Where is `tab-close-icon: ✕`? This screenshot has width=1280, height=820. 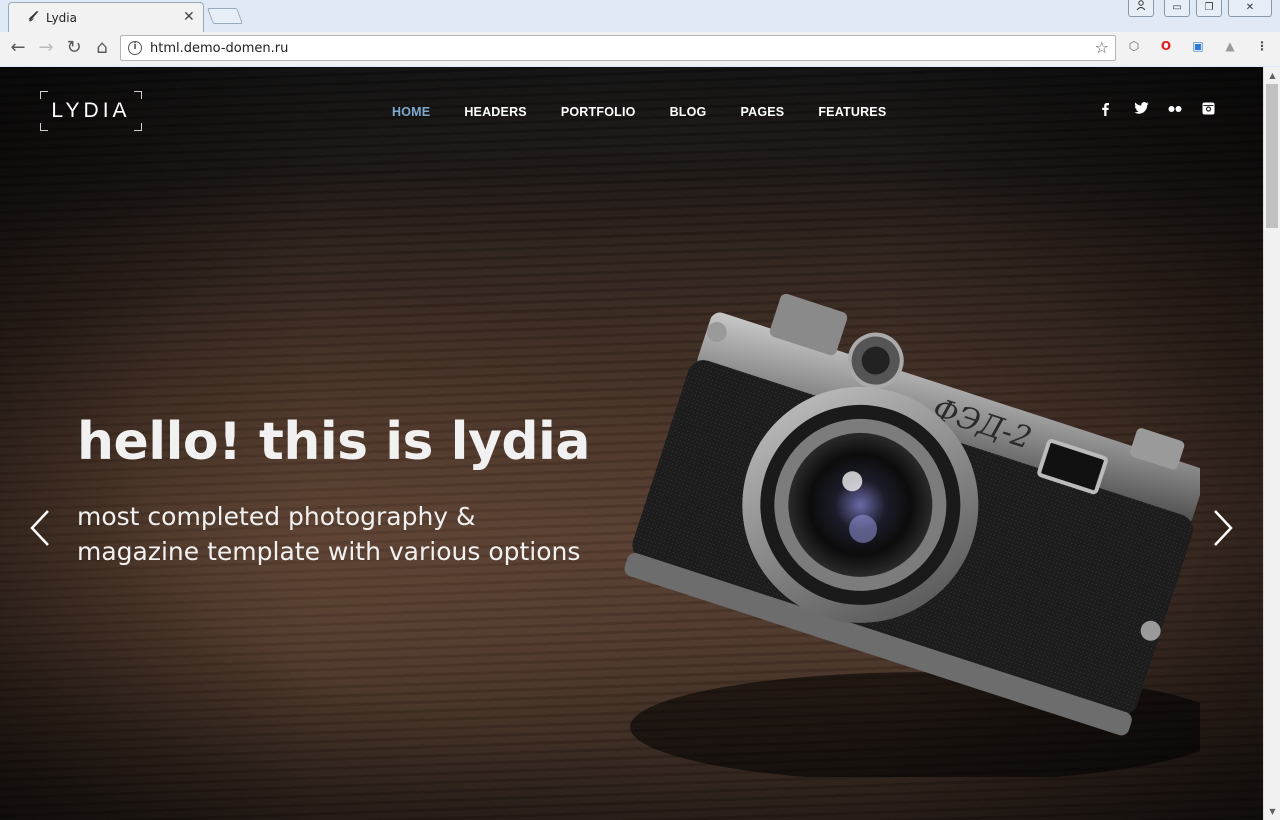 tab-close-icon: ✕ is located at coordinates (189, 17).